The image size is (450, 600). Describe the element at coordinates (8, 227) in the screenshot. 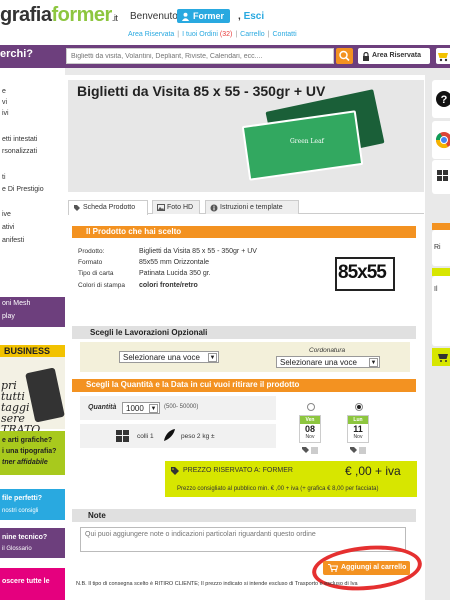

I see `sidebar-item: ativi` at that location.